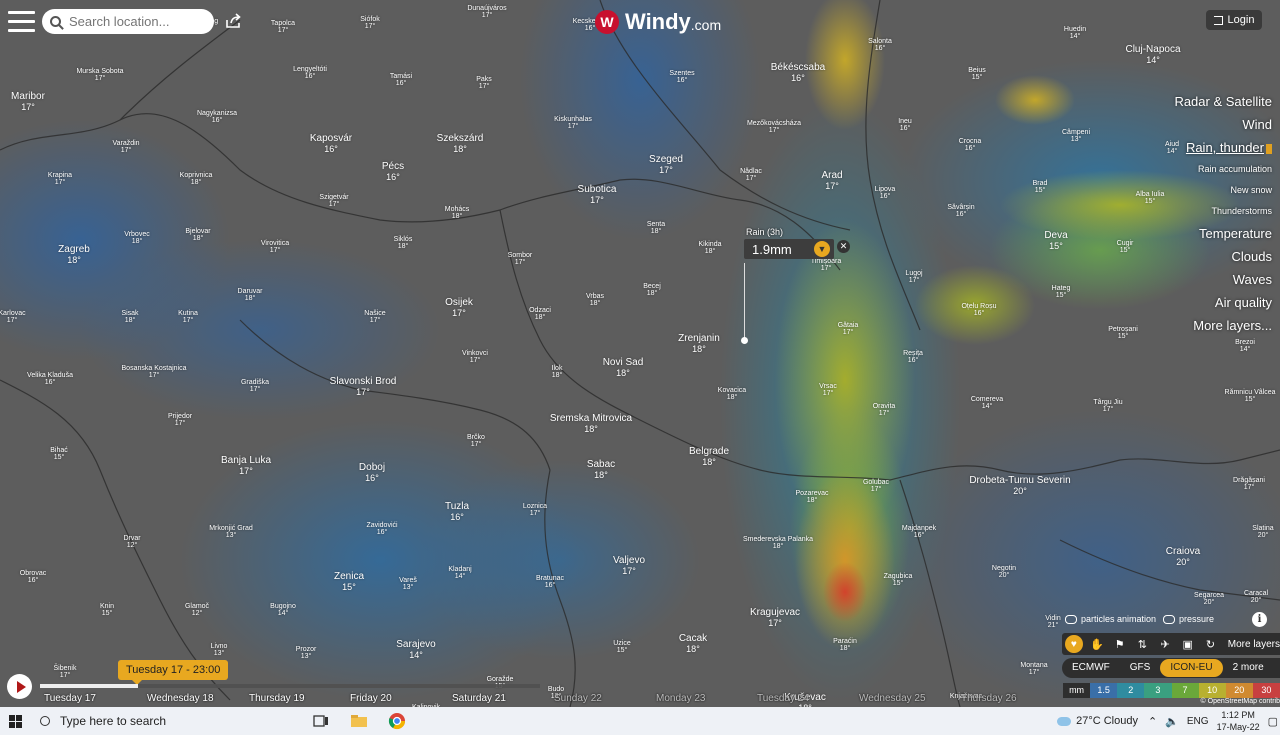  I want to click on city-name: Banja Luka, so click(246, 460).